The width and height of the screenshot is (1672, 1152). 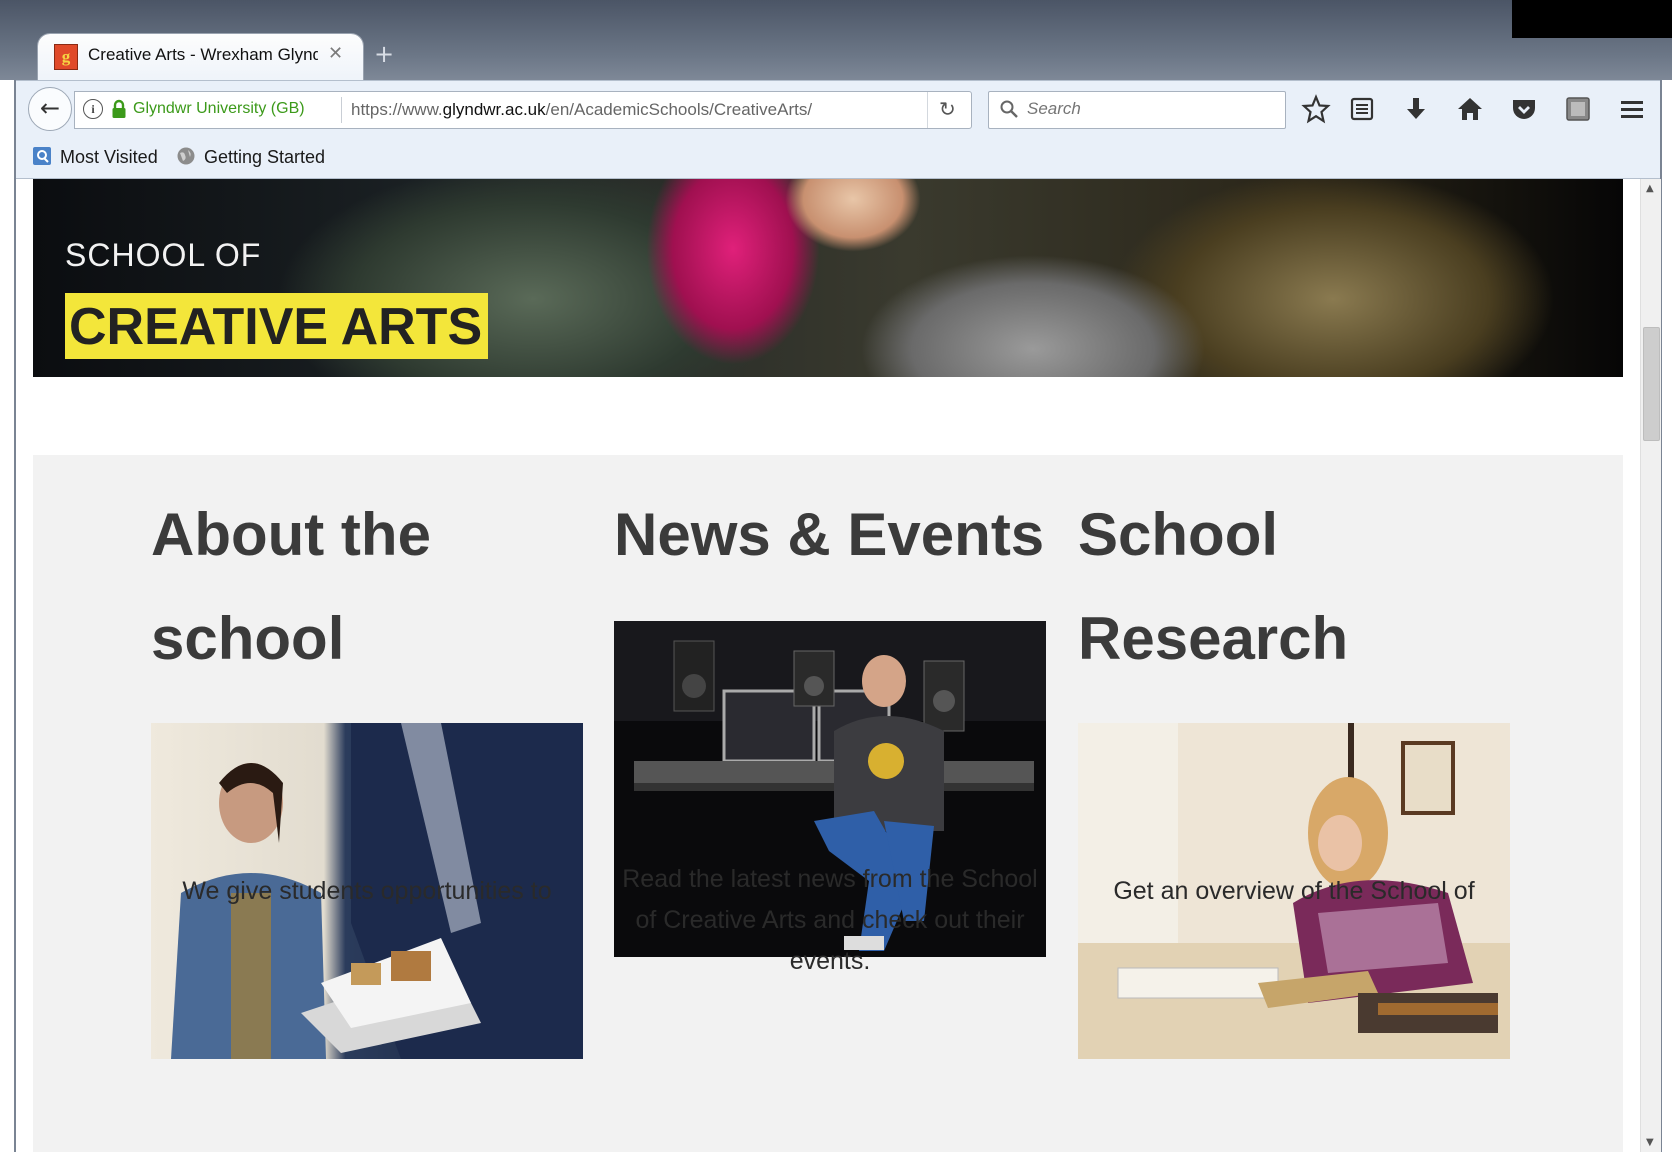 I want to click on bookmarks-toolbar: Most Visited Getting Started, so click(x=838, y=158).